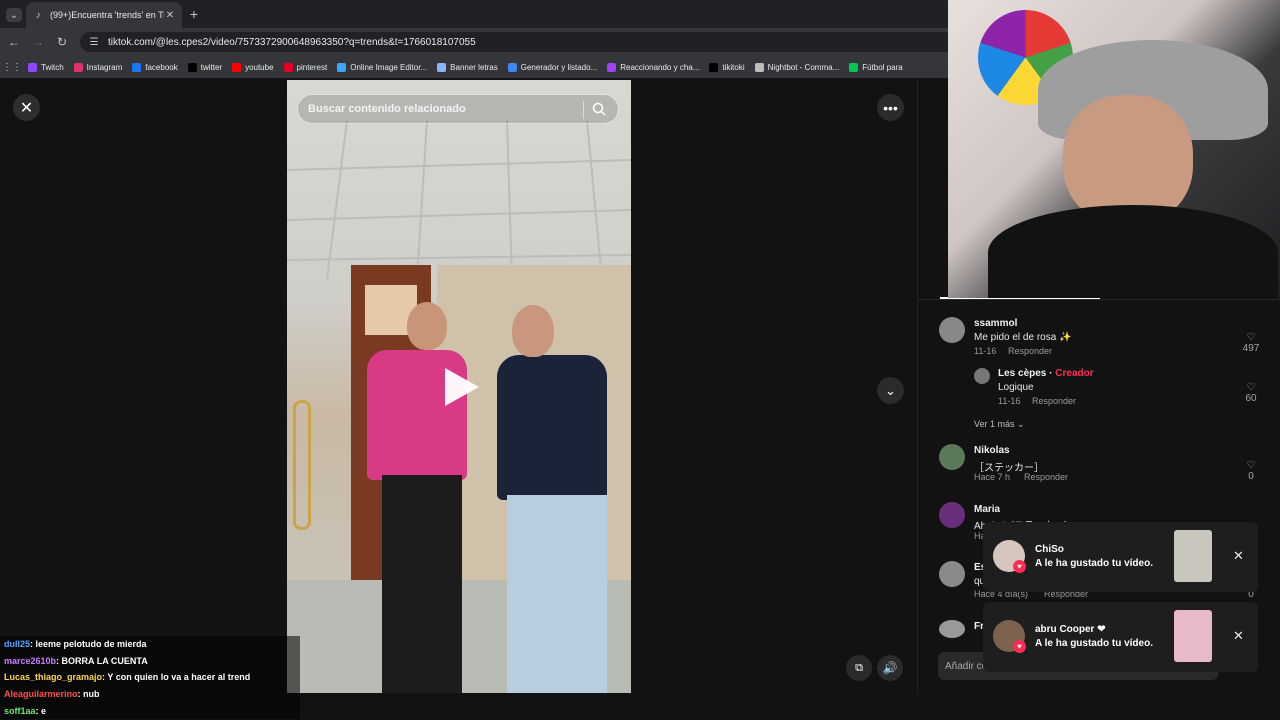 The height and width of the screenshot is (720, 1280). What do you see at coordinates (992, 477) in the screenshot?
I see `comment-date: Hace 7 h` at bounding box center [992, 477].